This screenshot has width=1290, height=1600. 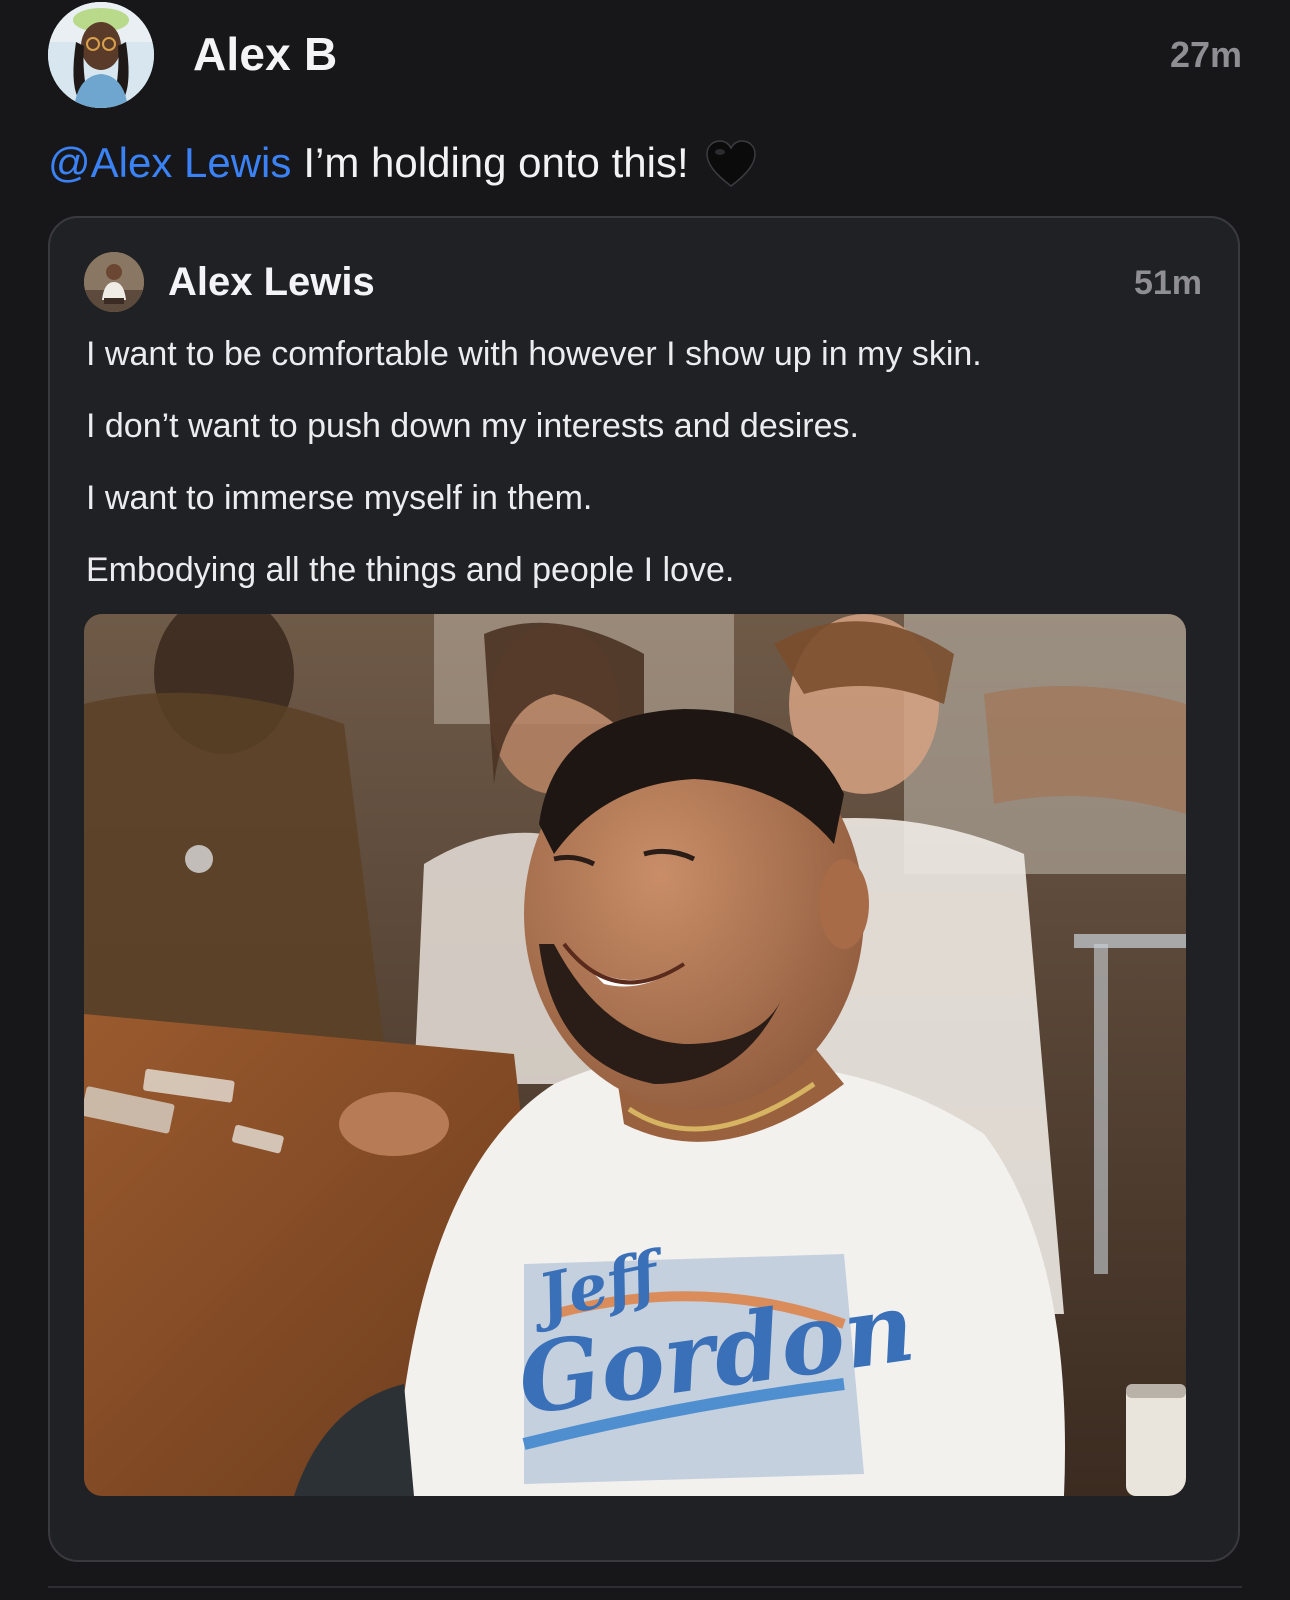 I want to click on post-text: I’m holding onto this!, so click(x=496, y=162).